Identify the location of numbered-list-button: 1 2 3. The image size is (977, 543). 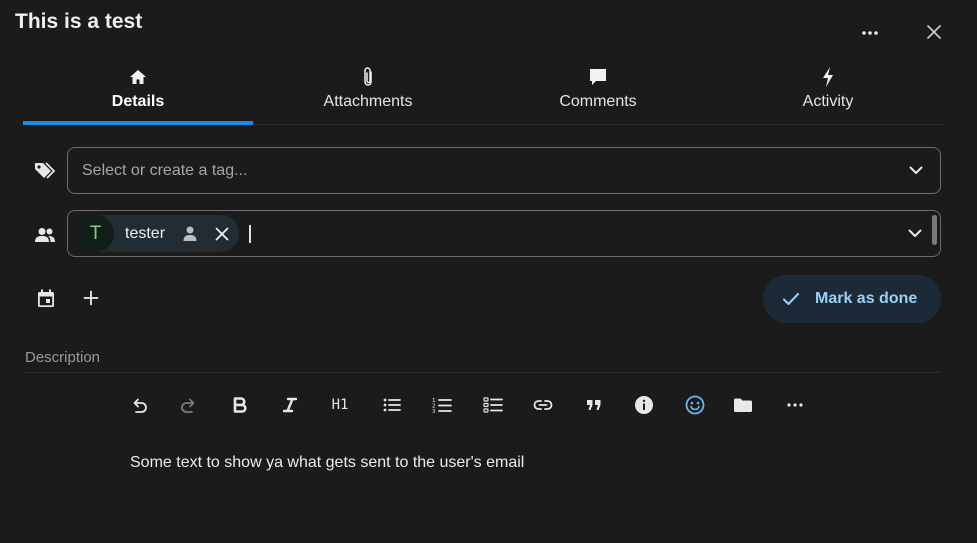
(442, 405).